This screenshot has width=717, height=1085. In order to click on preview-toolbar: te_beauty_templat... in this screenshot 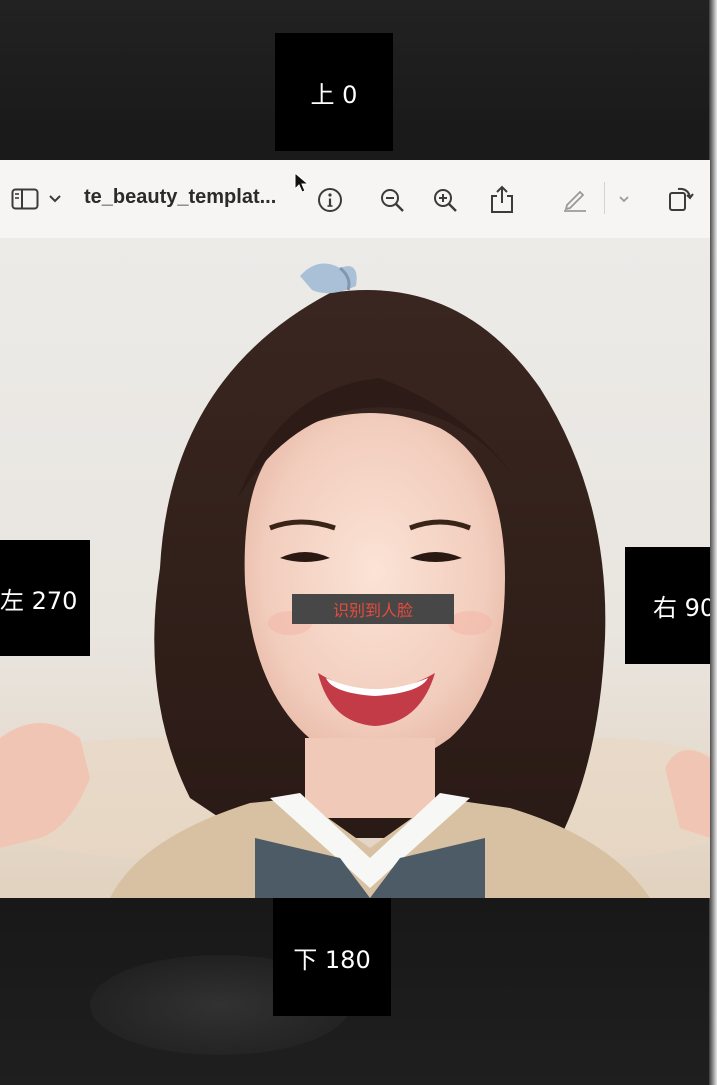, I will do `click(355, 199)`.